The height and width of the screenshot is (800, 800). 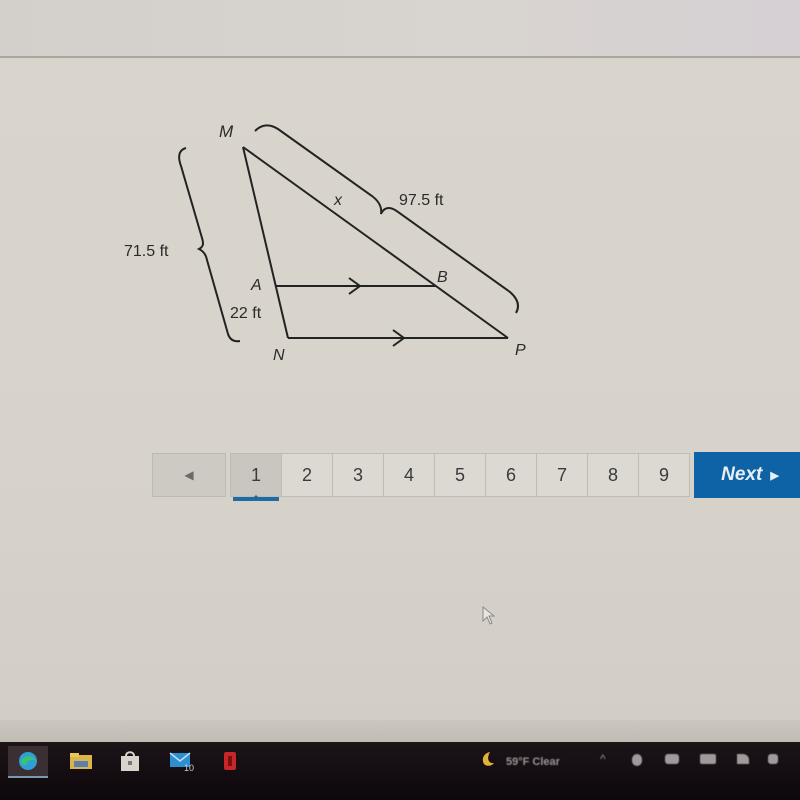 I want to click on page-number: 4, so click(x=408, y=474).